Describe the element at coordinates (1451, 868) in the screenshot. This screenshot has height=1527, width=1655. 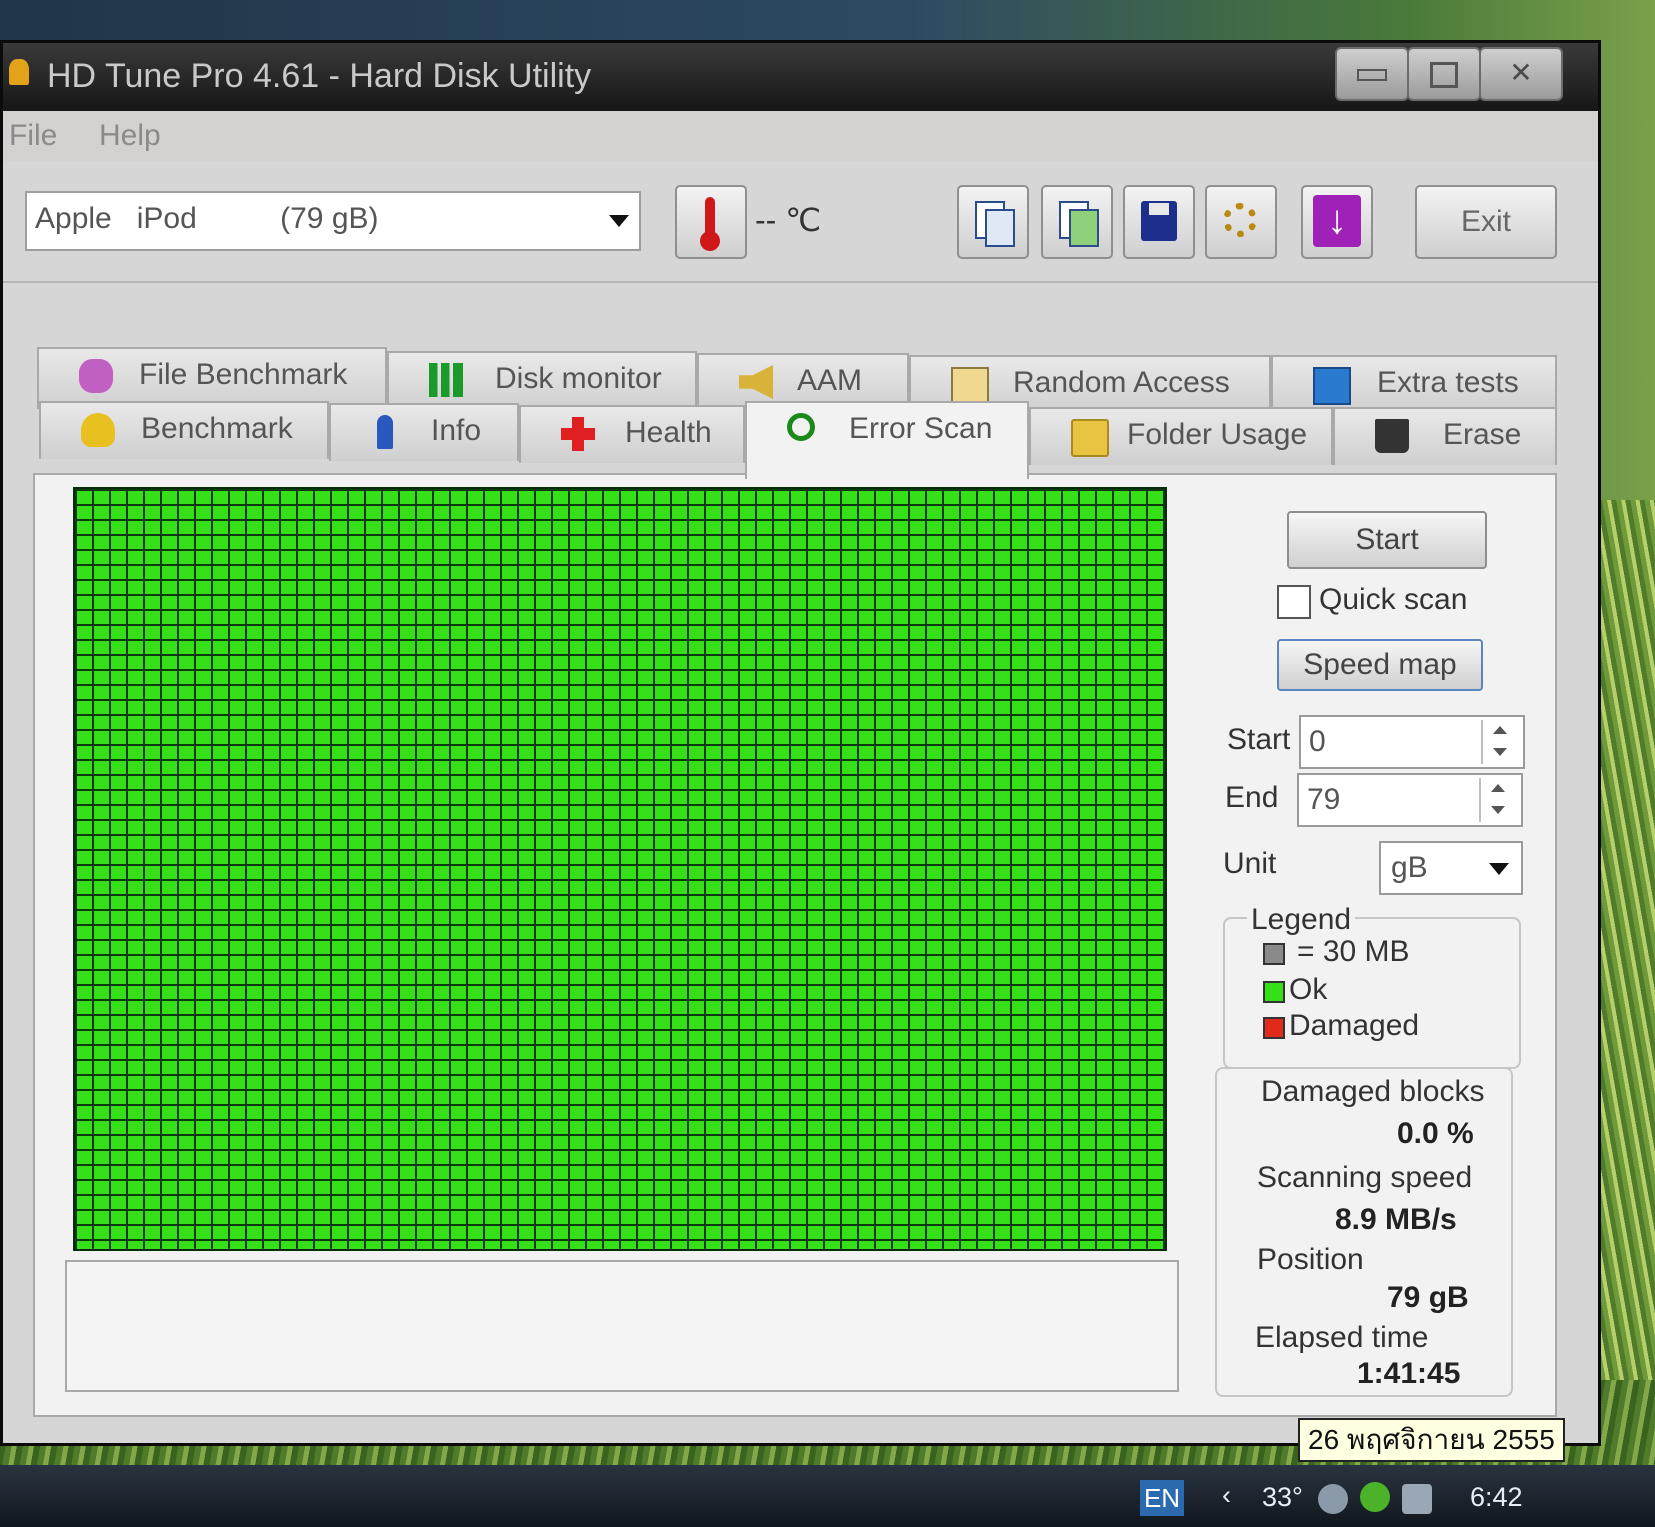
I see `unit-select: gB` at that location.